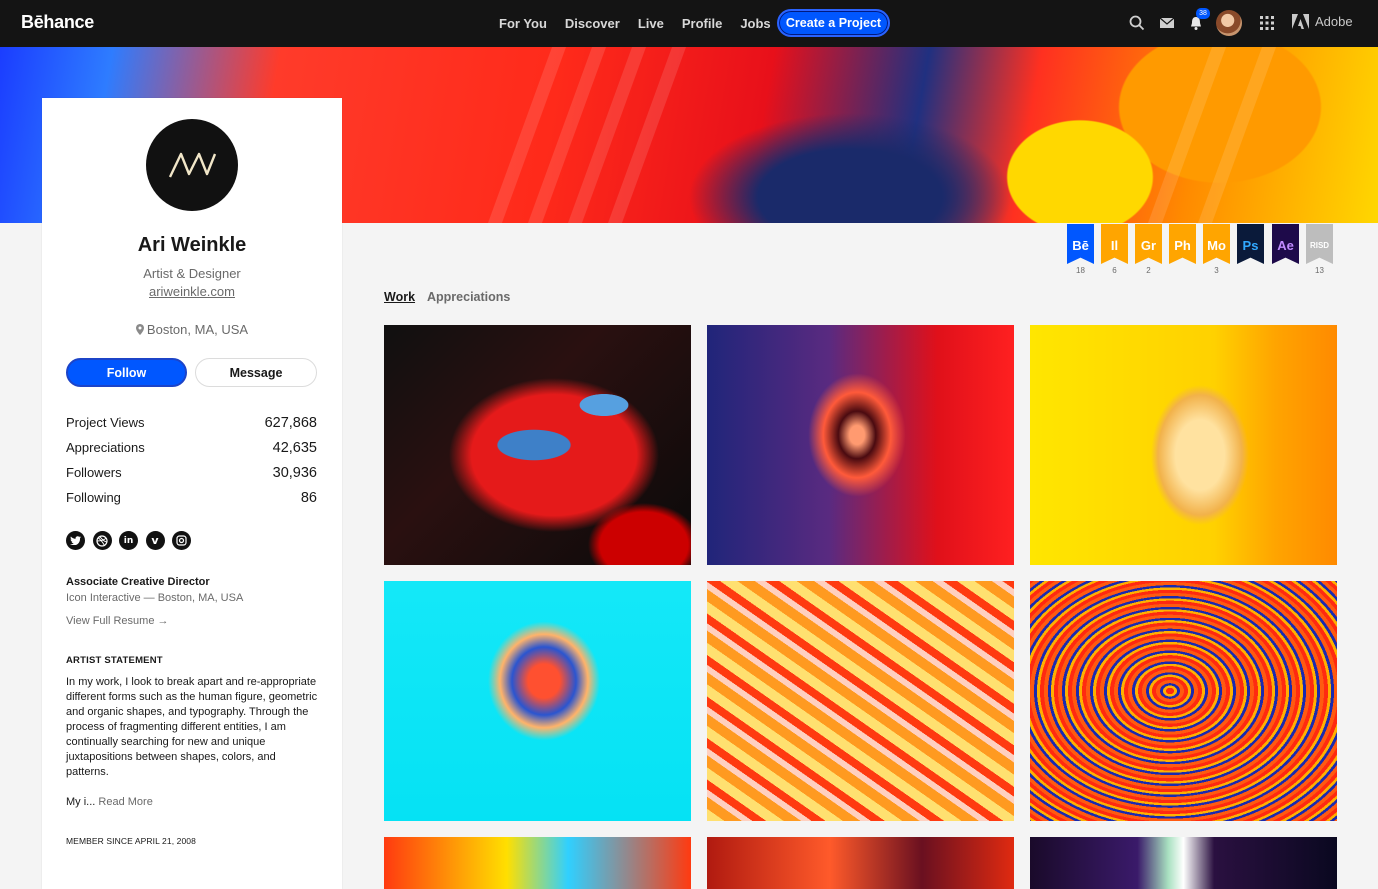 This screenshot has width=1378, height=889. I want to click on nav-live: Live, so click(651, 23).